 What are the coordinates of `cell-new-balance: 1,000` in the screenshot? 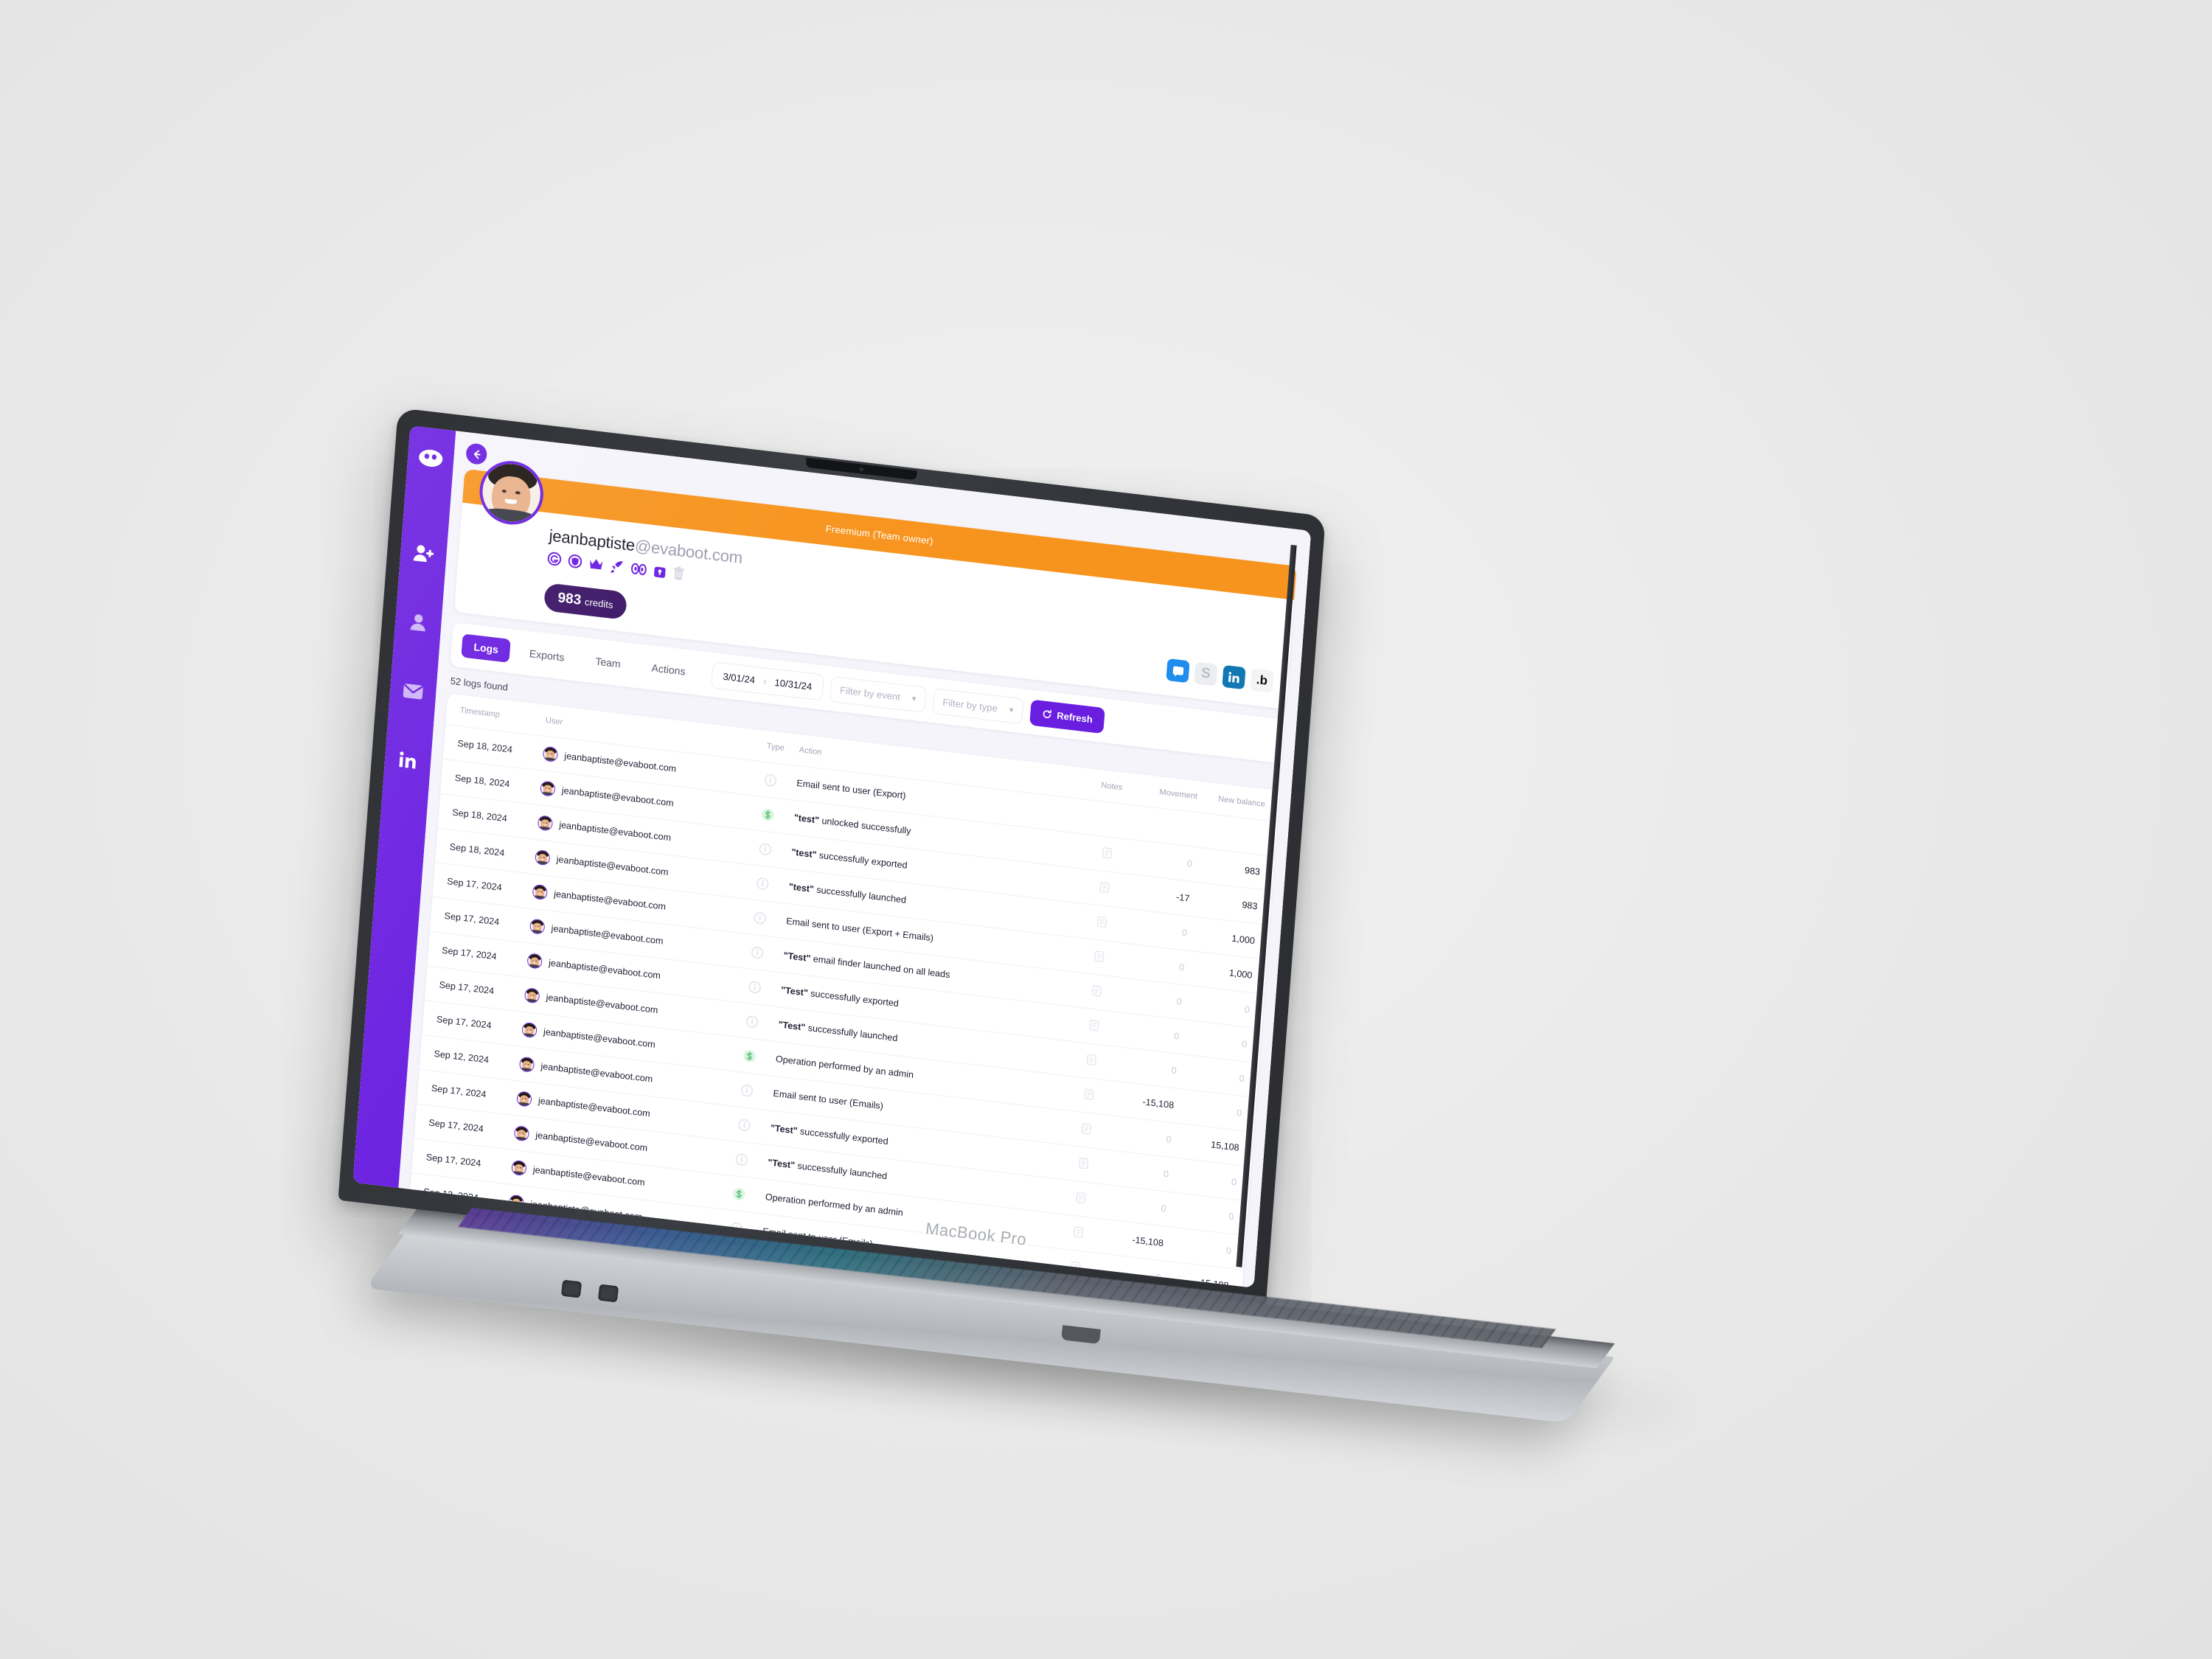 It's located at (1240, 974).